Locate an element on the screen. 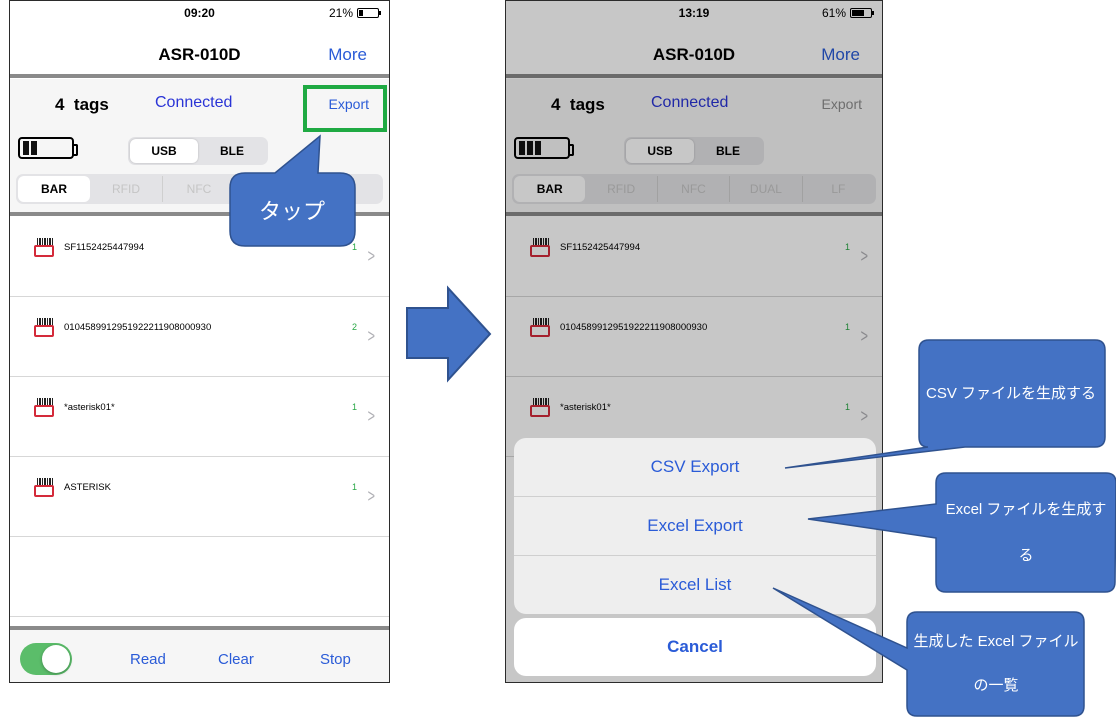 This screenshot has height=717, width=1116. battery-percent: 21% is located at coordinates (340, 13).